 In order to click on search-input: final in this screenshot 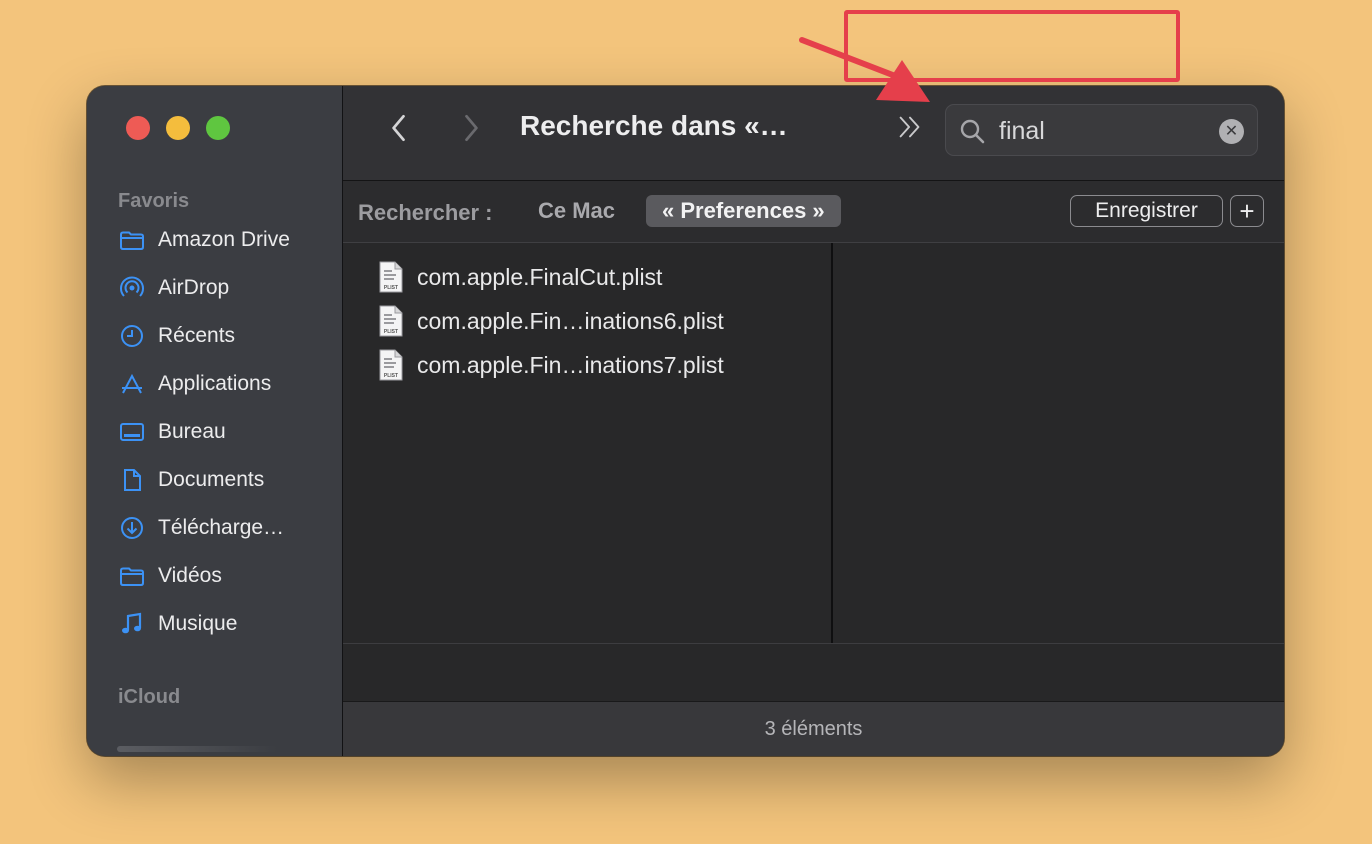, I will do `click(1022, 131)`.